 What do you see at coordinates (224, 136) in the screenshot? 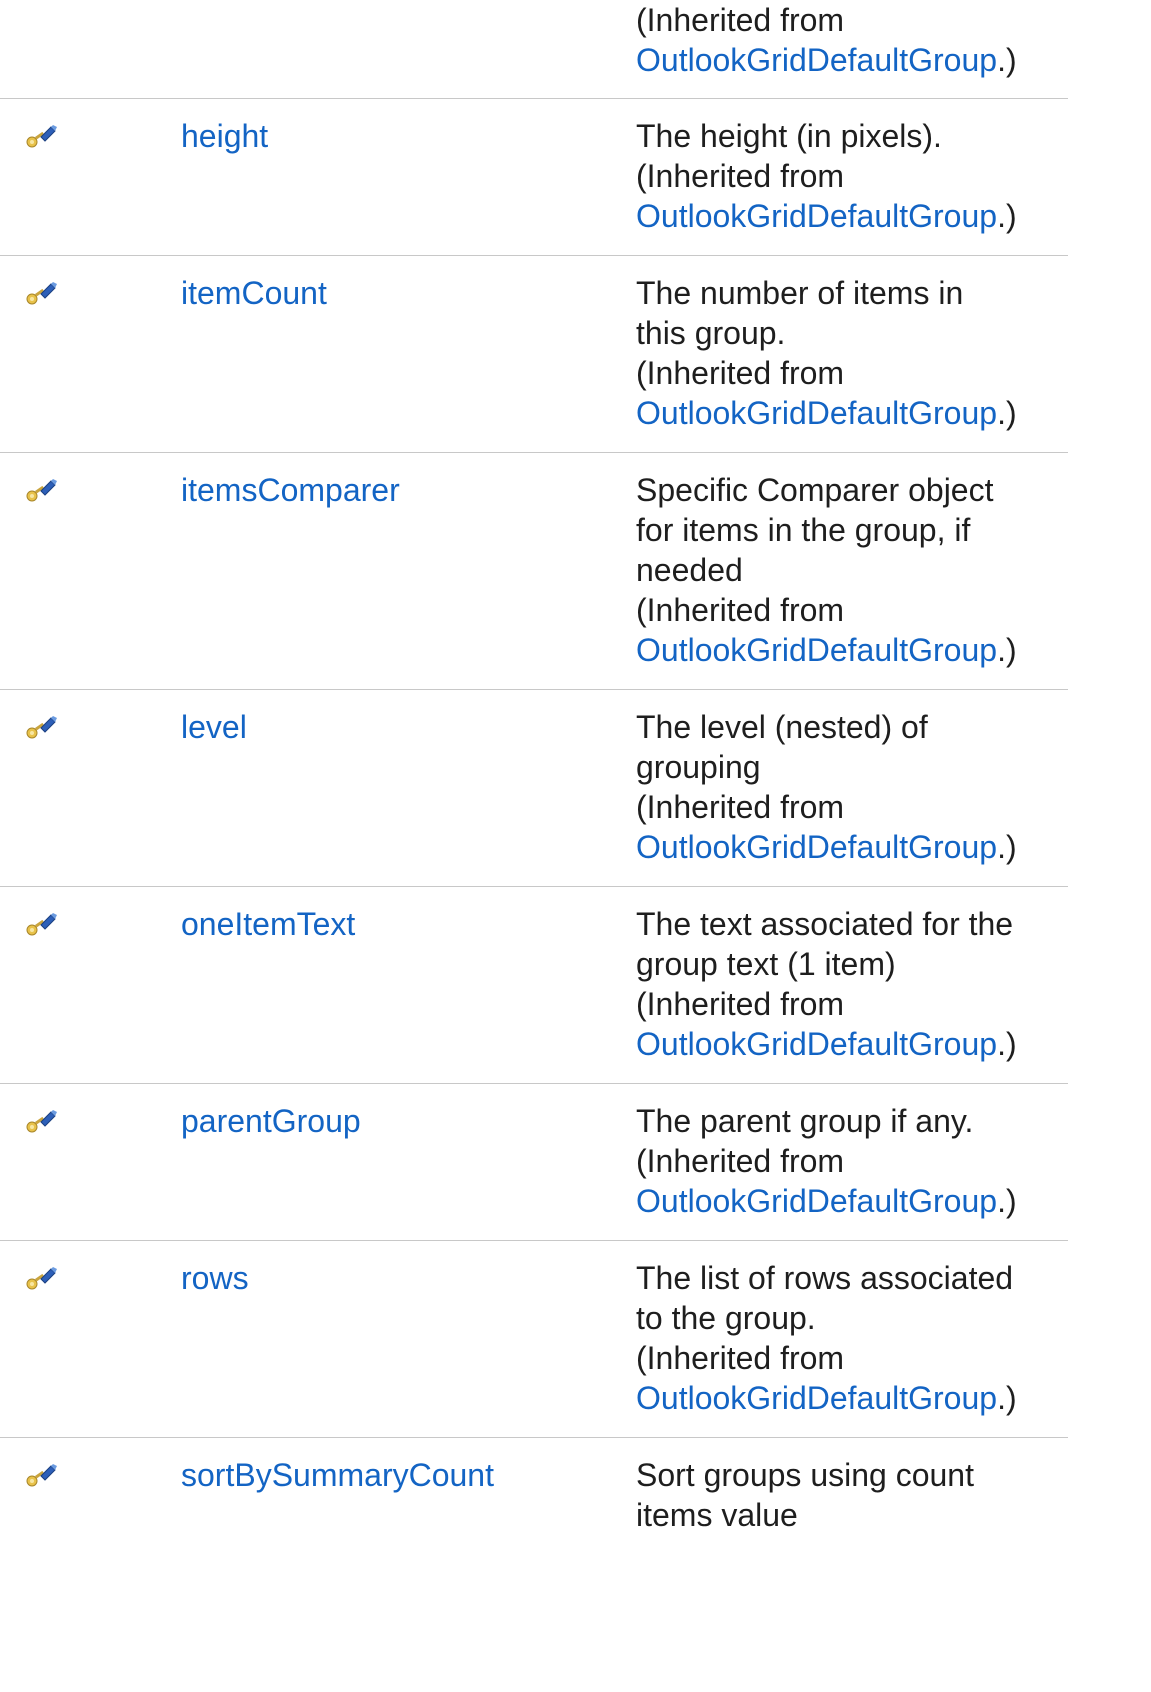
I see `member-name-link: height` at bounding box center [224, 136].